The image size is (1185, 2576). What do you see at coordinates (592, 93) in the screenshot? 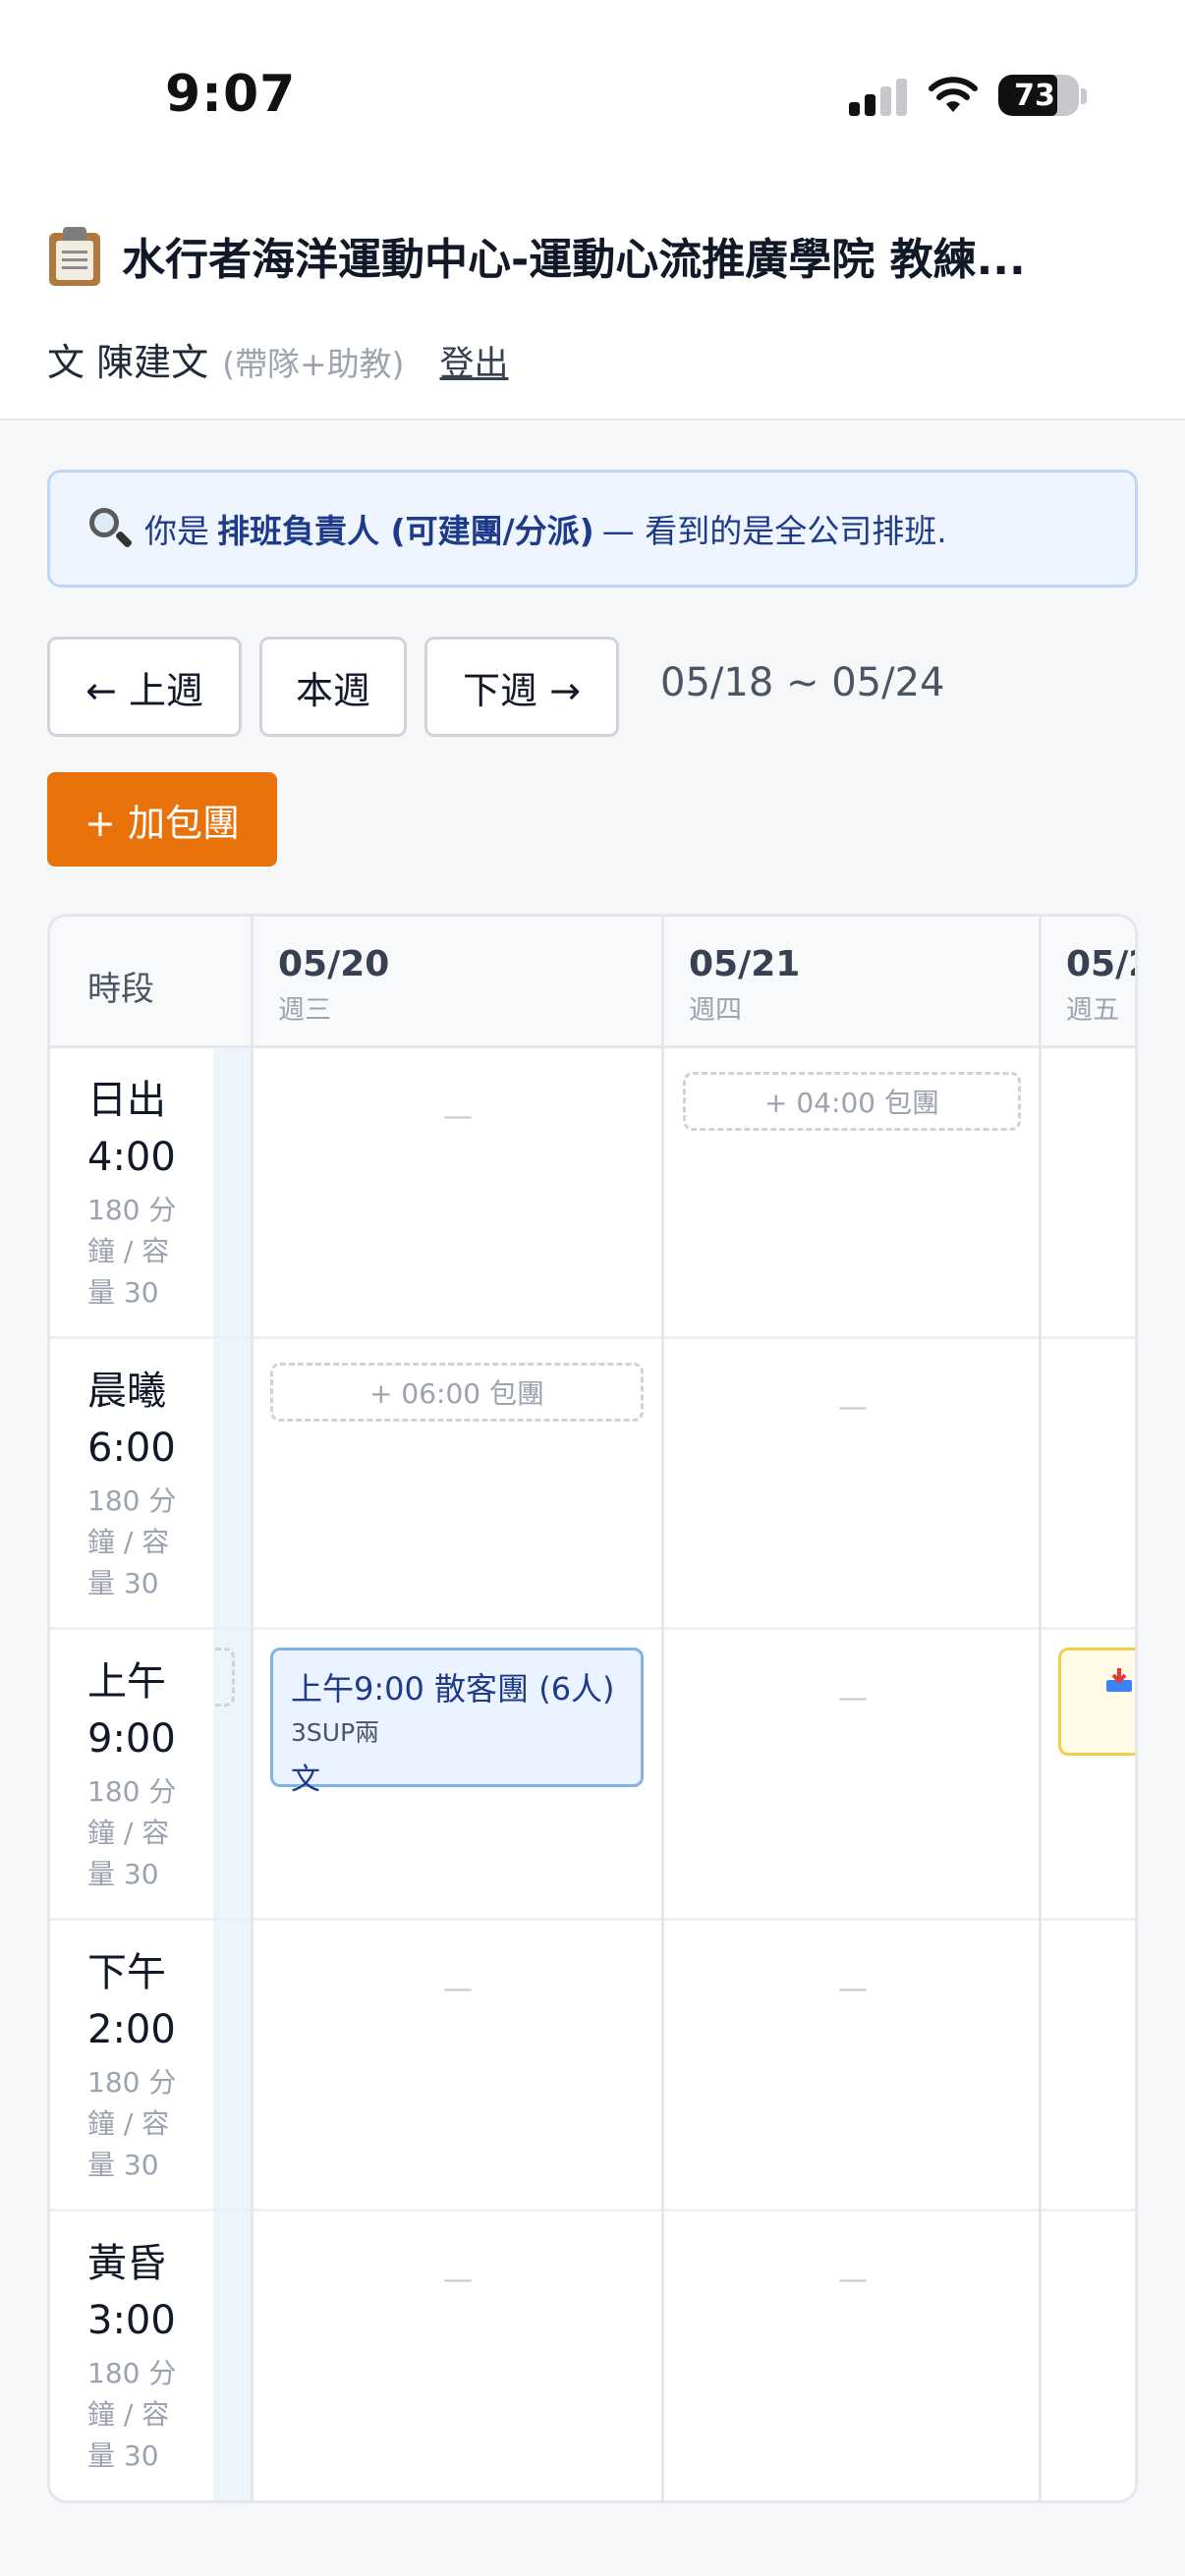
I see `status-bar: 9:07 73` at bounding box center [592, 93].